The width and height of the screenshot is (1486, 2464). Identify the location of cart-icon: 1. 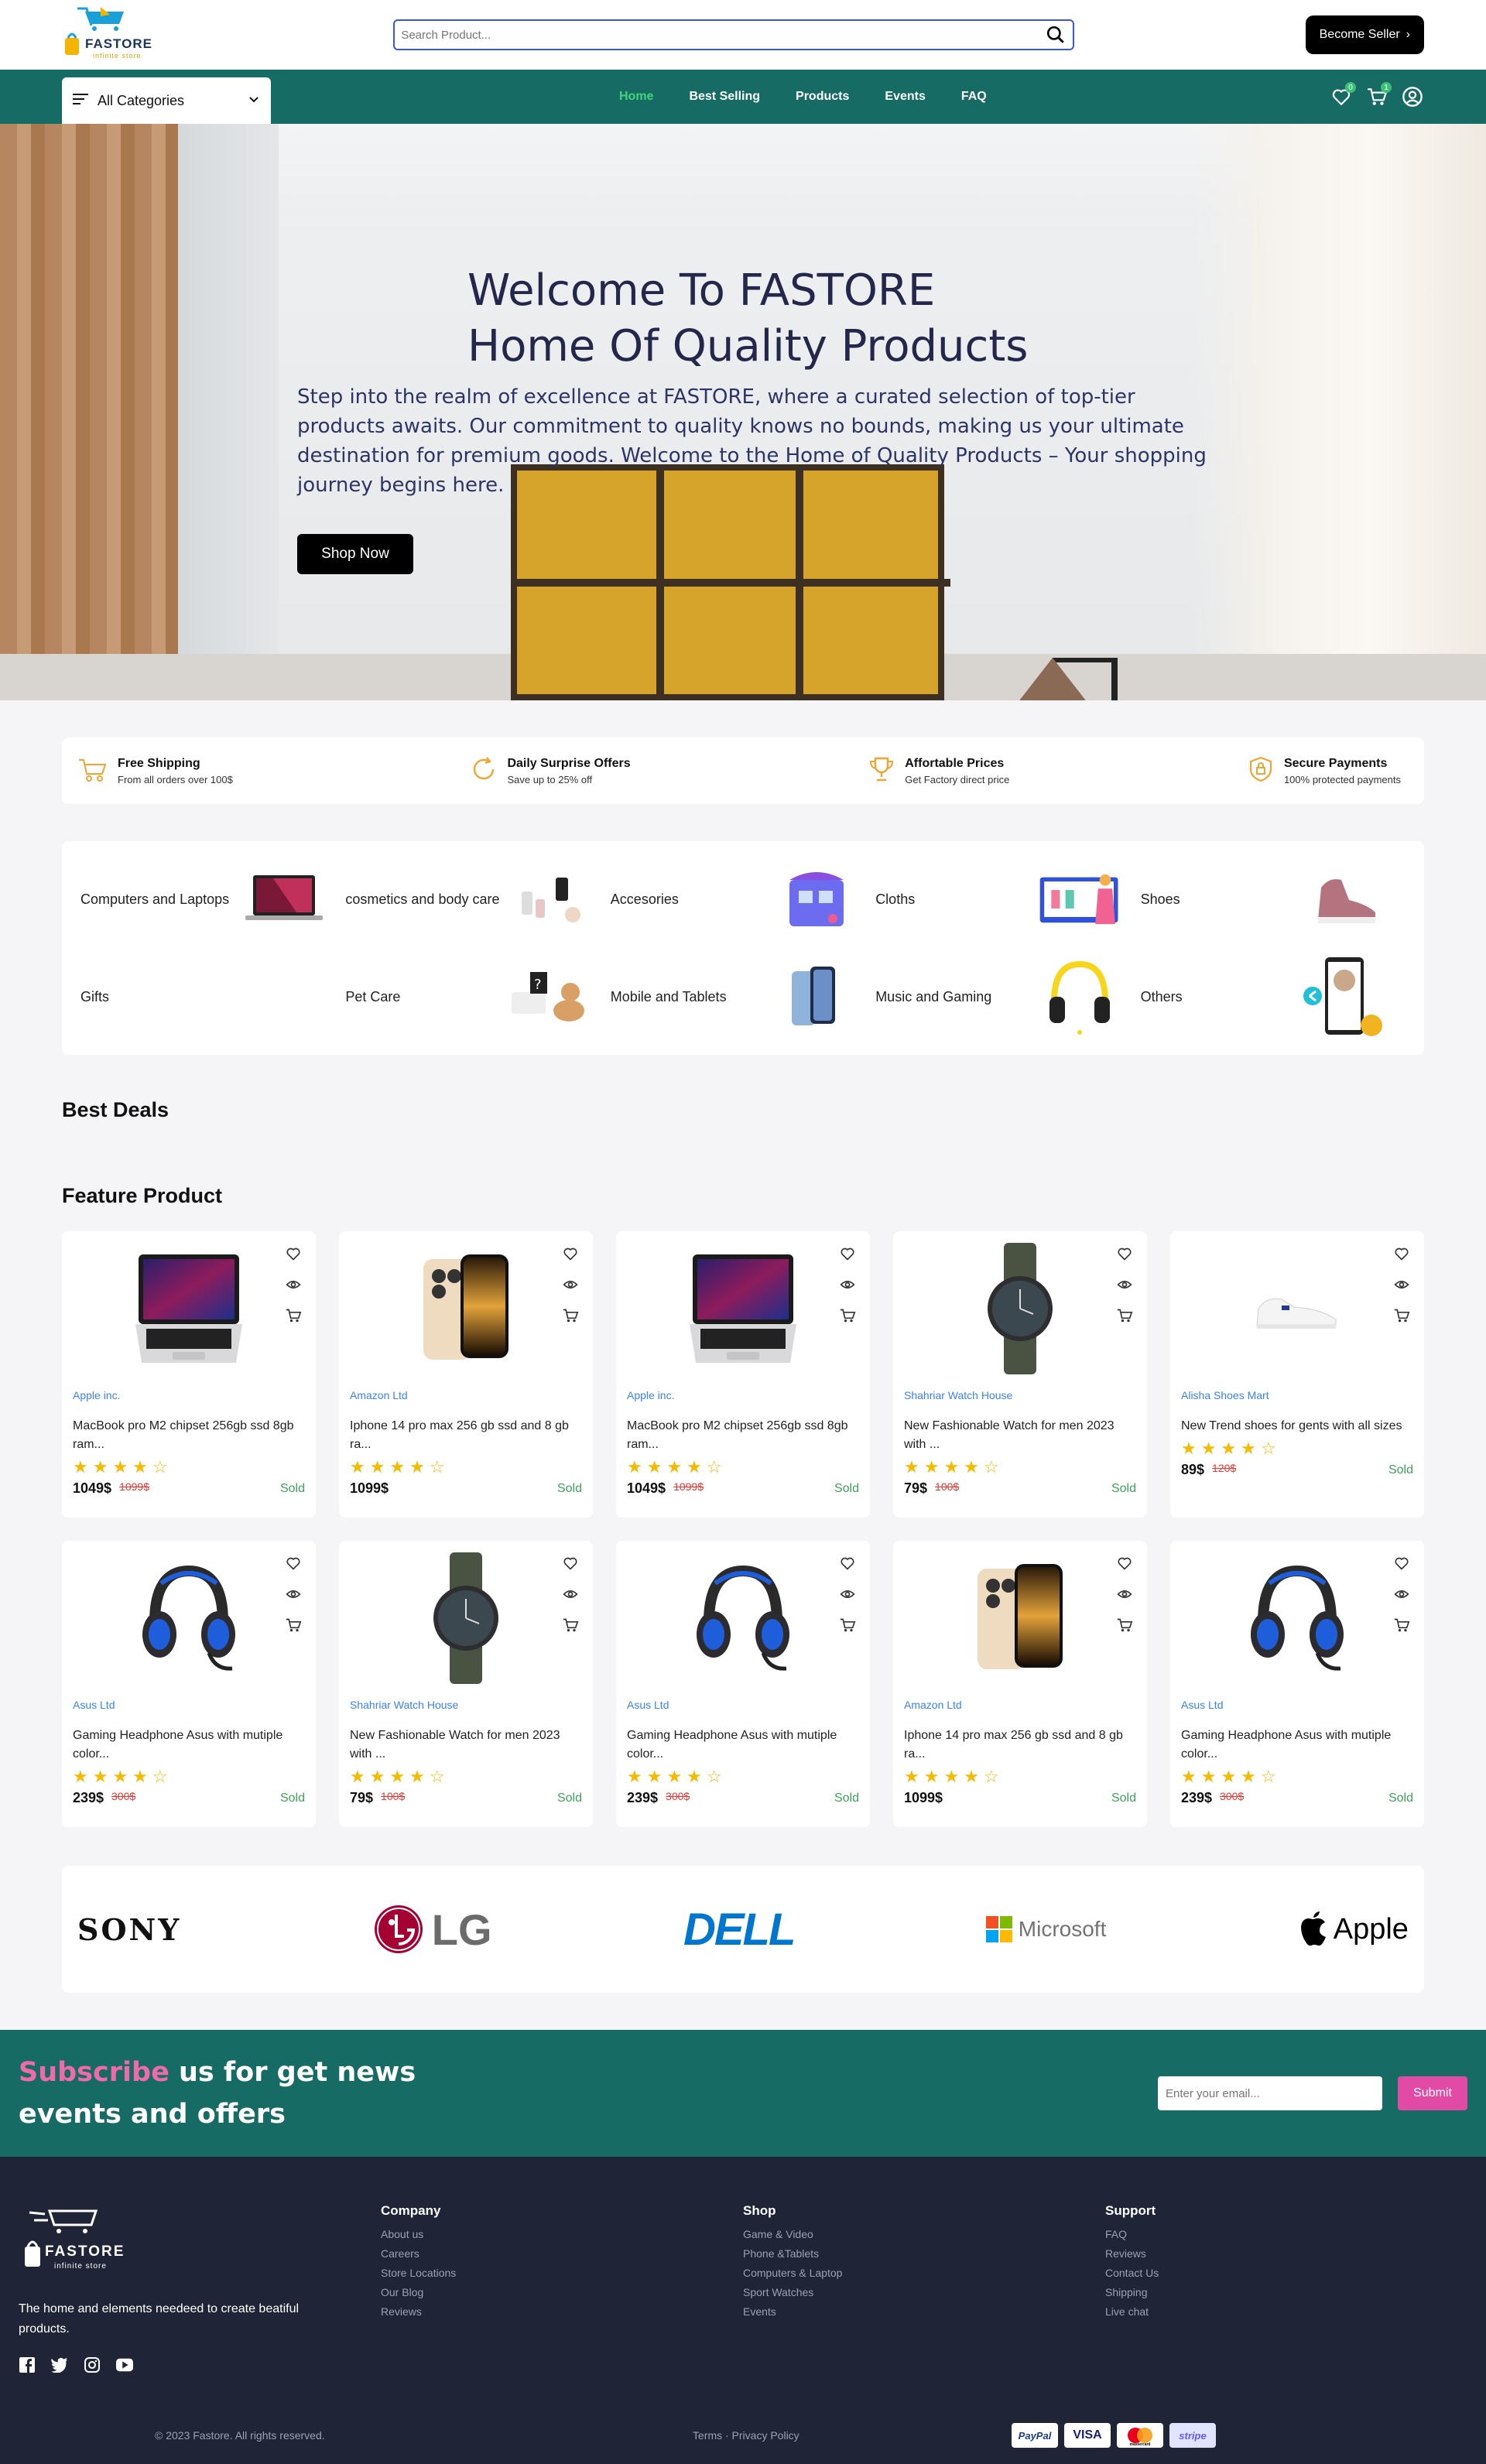
(1378, 95).